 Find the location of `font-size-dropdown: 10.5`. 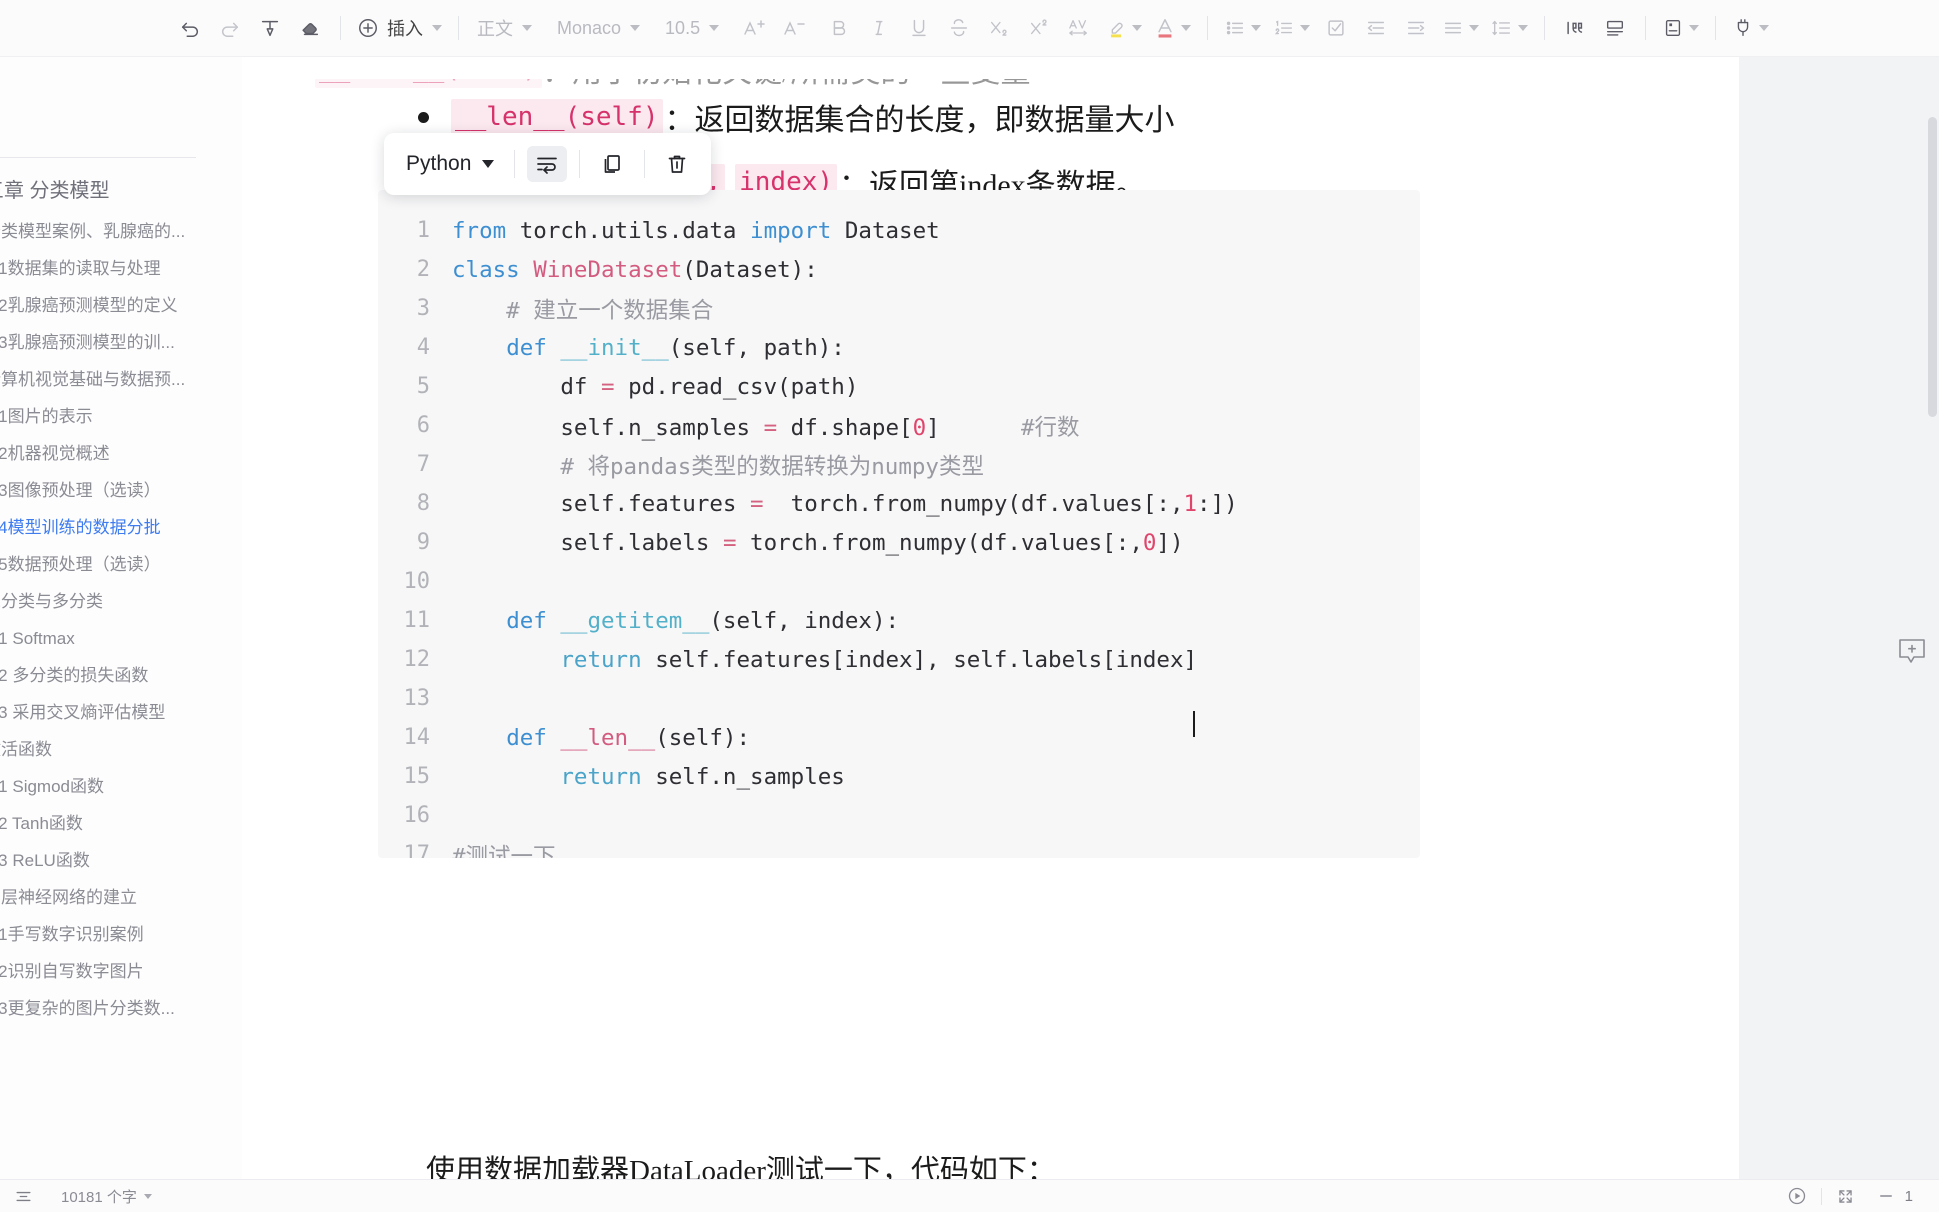

font-size-dropdown: 10.5 is located at coordinates (691, 28).